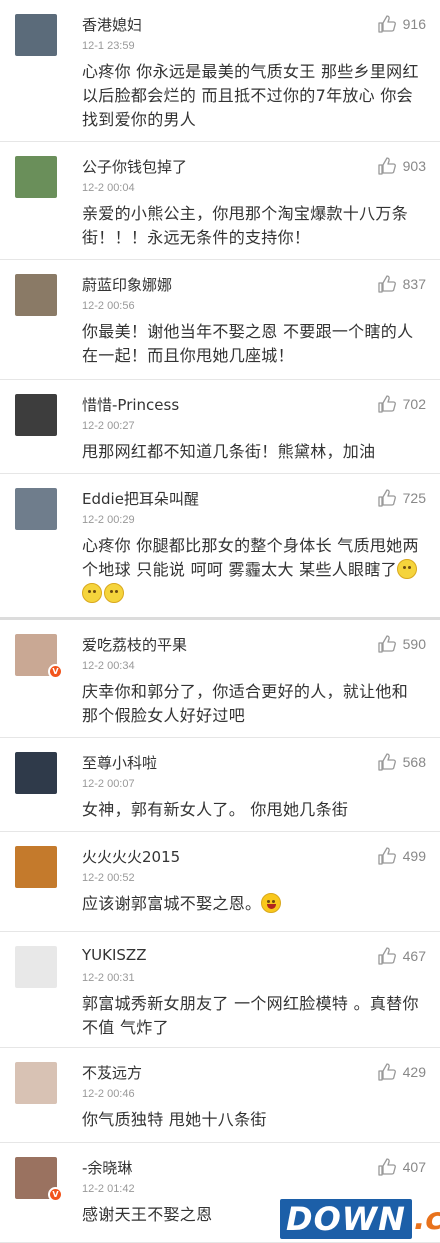 This screenshot has height=1243, width=440. I want to click on comment-username: 公子你钱包掉了, so click(134, 166).